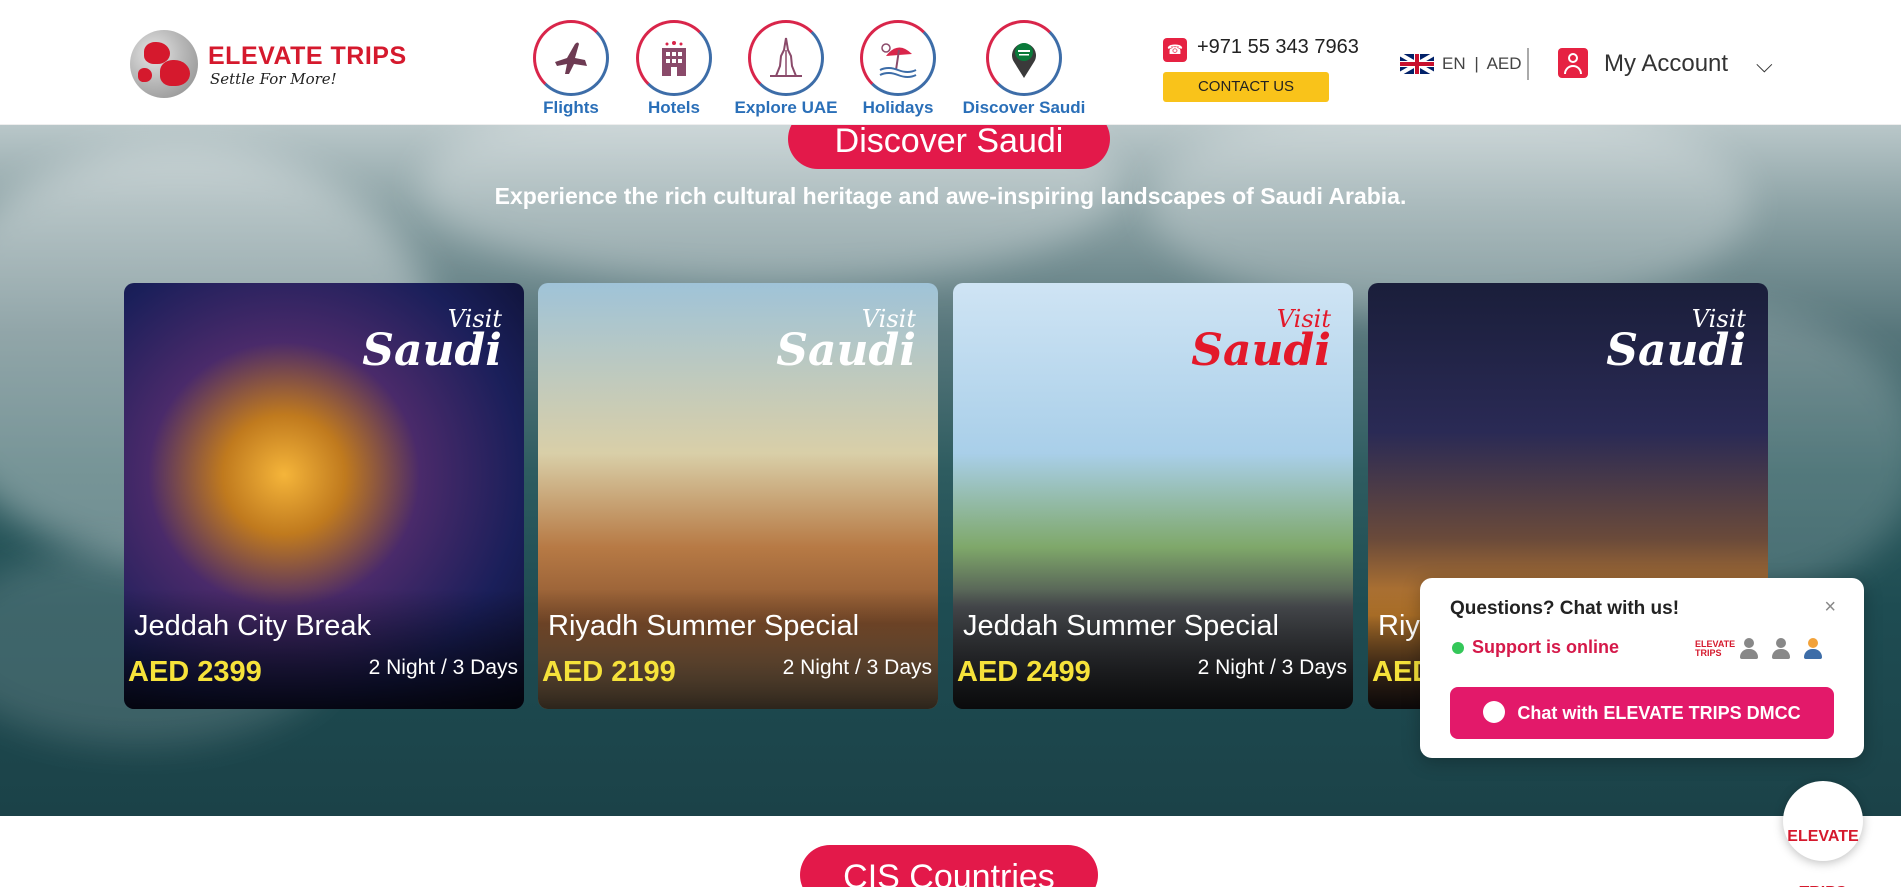  I want to click on nav-label: Holidays, so click(898, 107).